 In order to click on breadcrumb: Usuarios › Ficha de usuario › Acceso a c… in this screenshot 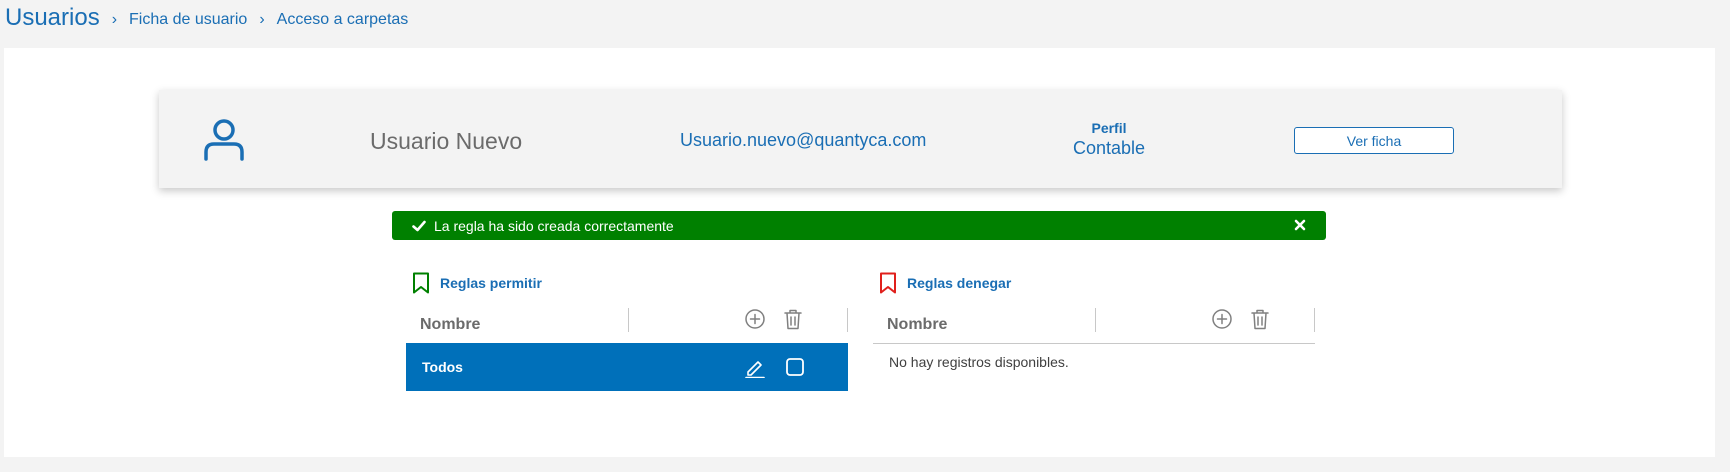, I will do `click(206, 18)`.